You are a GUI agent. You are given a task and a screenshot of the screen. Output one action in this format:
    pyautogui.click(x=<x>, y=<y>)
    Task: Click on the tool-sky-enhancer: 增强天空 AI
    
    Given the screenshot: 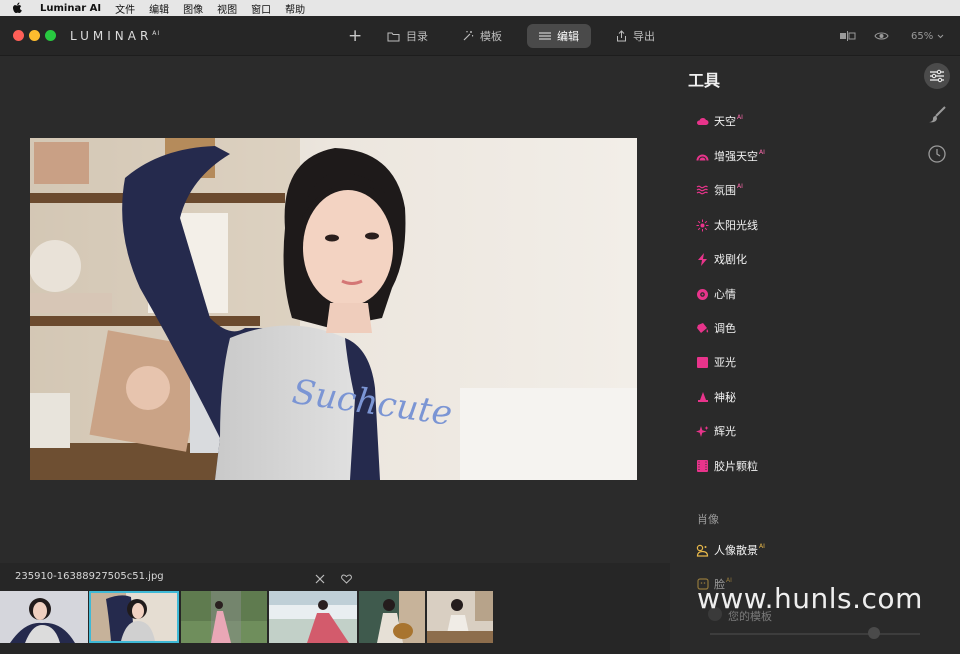 What is the action you would take?
    pyautogui.click(x=730, y=156)
    